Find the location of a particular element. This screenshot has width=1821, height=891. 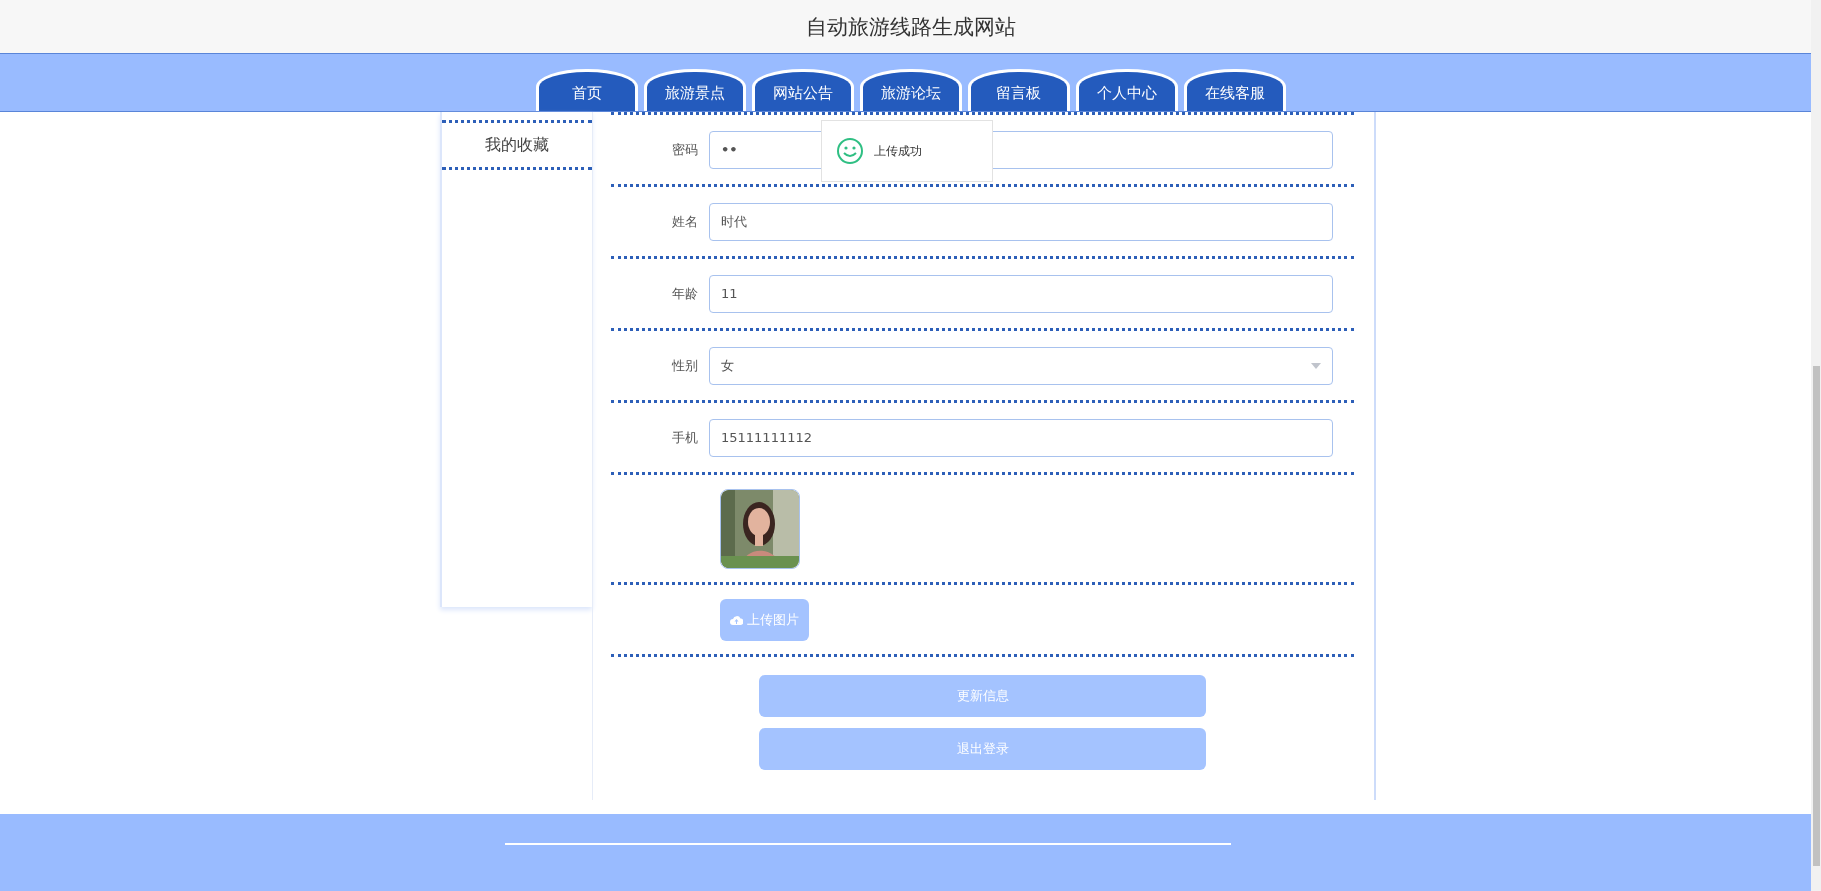

caret-icon is located at coordinates (1316, 365).